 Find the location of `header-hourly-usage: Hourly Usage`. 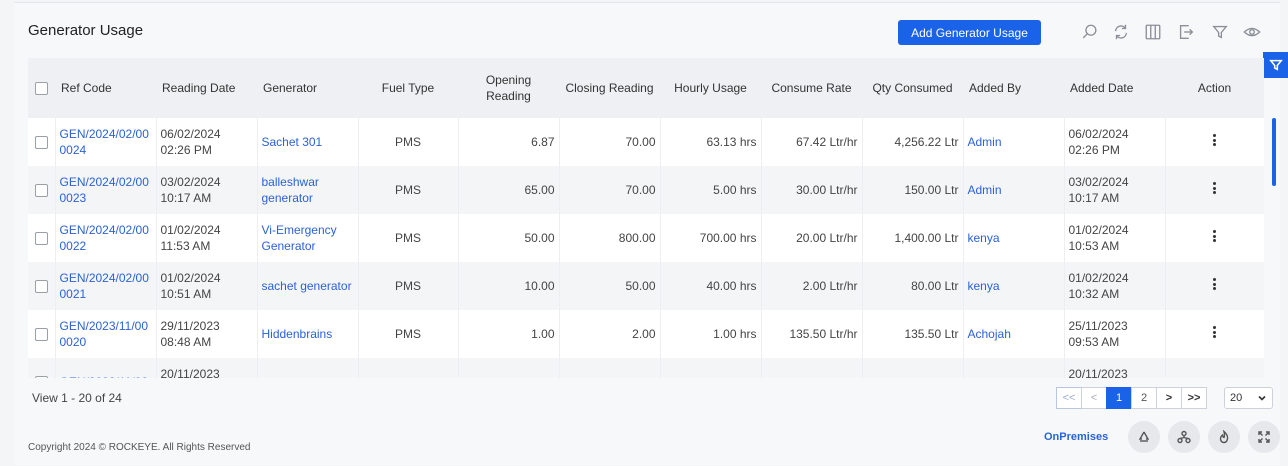

header-hourly-usage: Hourly Usage is located at coordinates (710, 88).